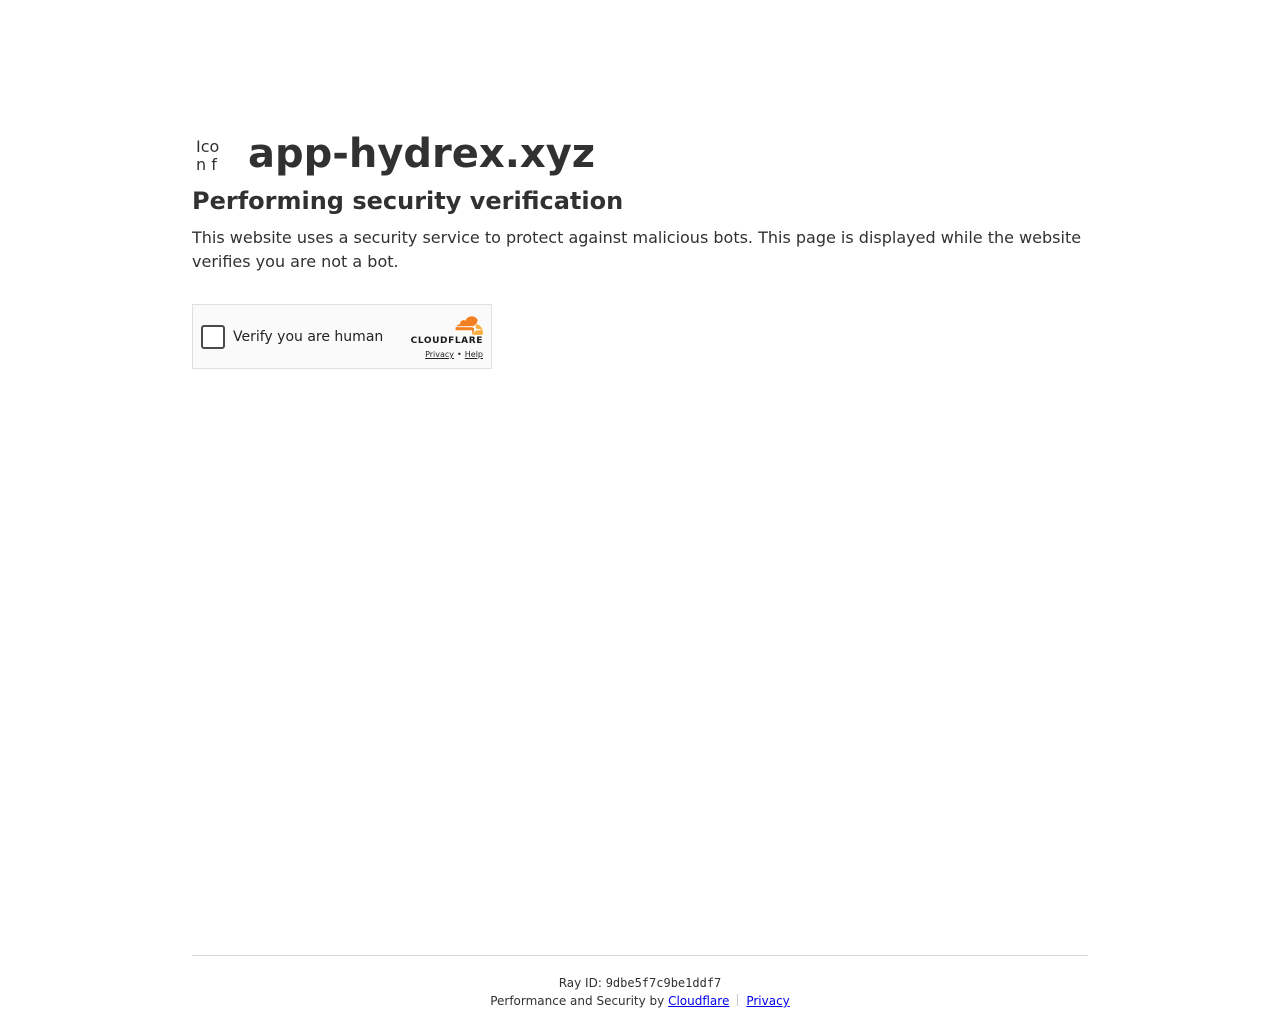  I want to click on ray-id-value: 9dbe5f7c9be1ddf7, so click(663, 983).